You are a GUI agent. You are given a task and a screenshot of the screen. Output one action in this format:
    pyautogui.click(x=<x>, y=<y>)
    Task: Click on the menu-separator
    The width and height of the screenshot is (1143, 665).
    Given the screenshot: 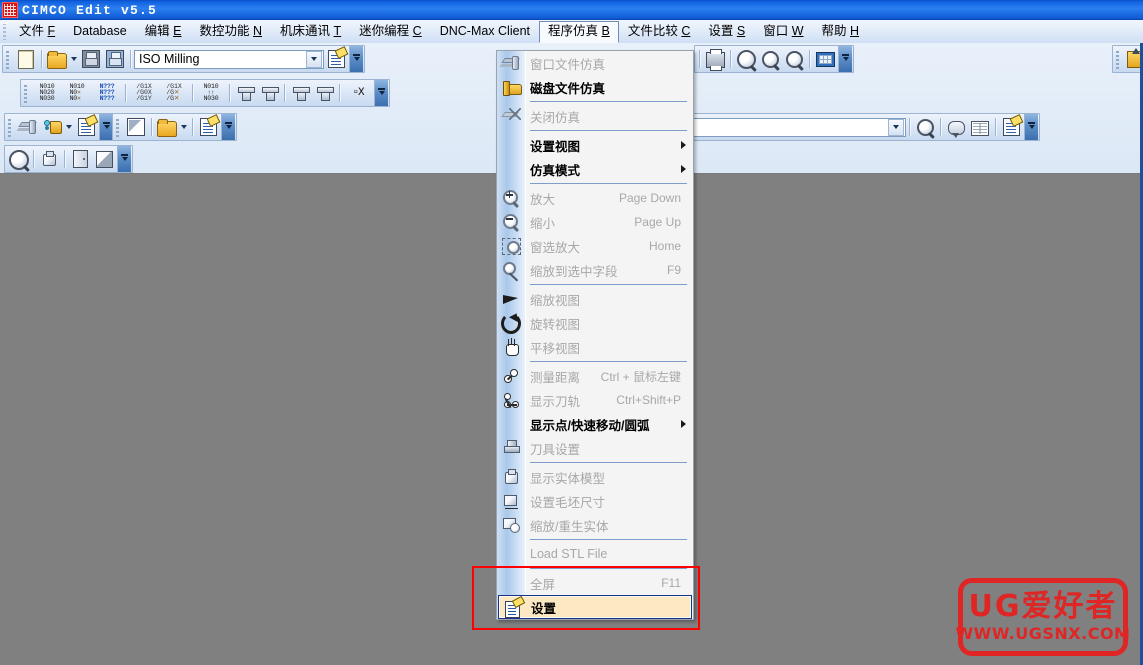 What is the action you would take?
    pyautogui.click(x=608, y=361)
    